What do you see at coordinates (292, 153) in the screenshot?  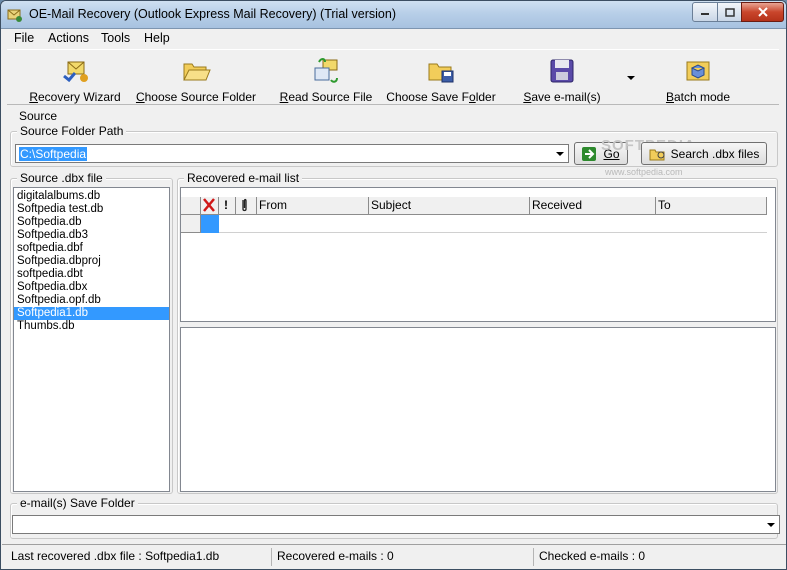 I see `source-folder-path-combobox: C:\Softpedia` at bounding box center [292, 153].